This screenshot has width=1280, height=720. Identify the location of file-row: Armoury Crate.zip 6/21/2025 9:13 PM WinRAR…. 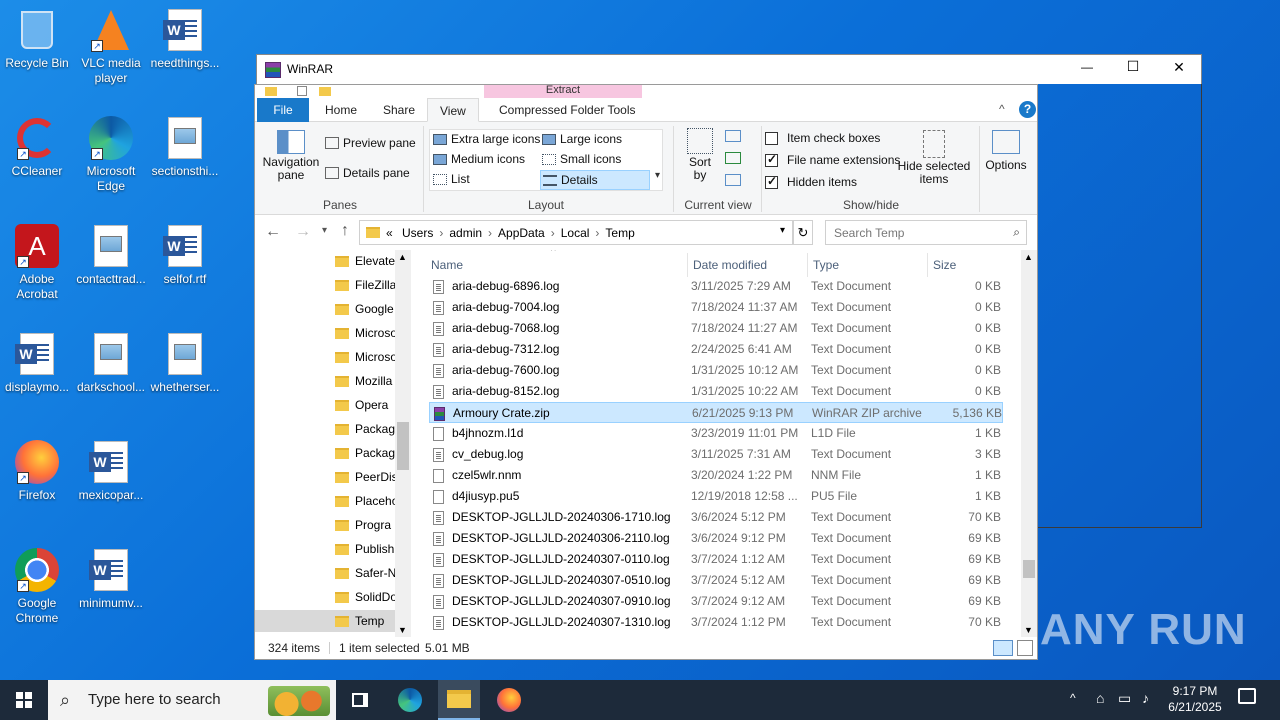
(716, 412).